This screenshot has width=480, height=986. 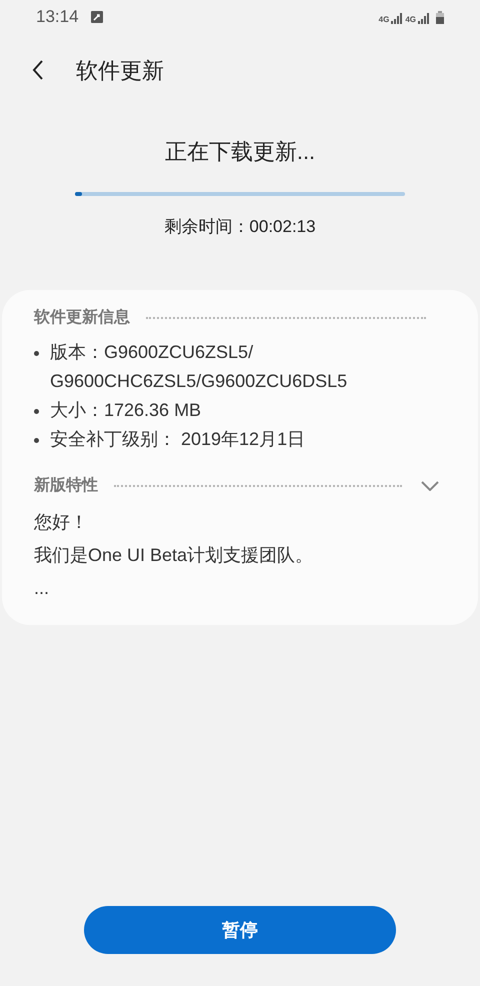 What do you see at coordinates (120, 70) in the screenshot?
I see `page-title: 软件更新` at bounding box center [120, 70].